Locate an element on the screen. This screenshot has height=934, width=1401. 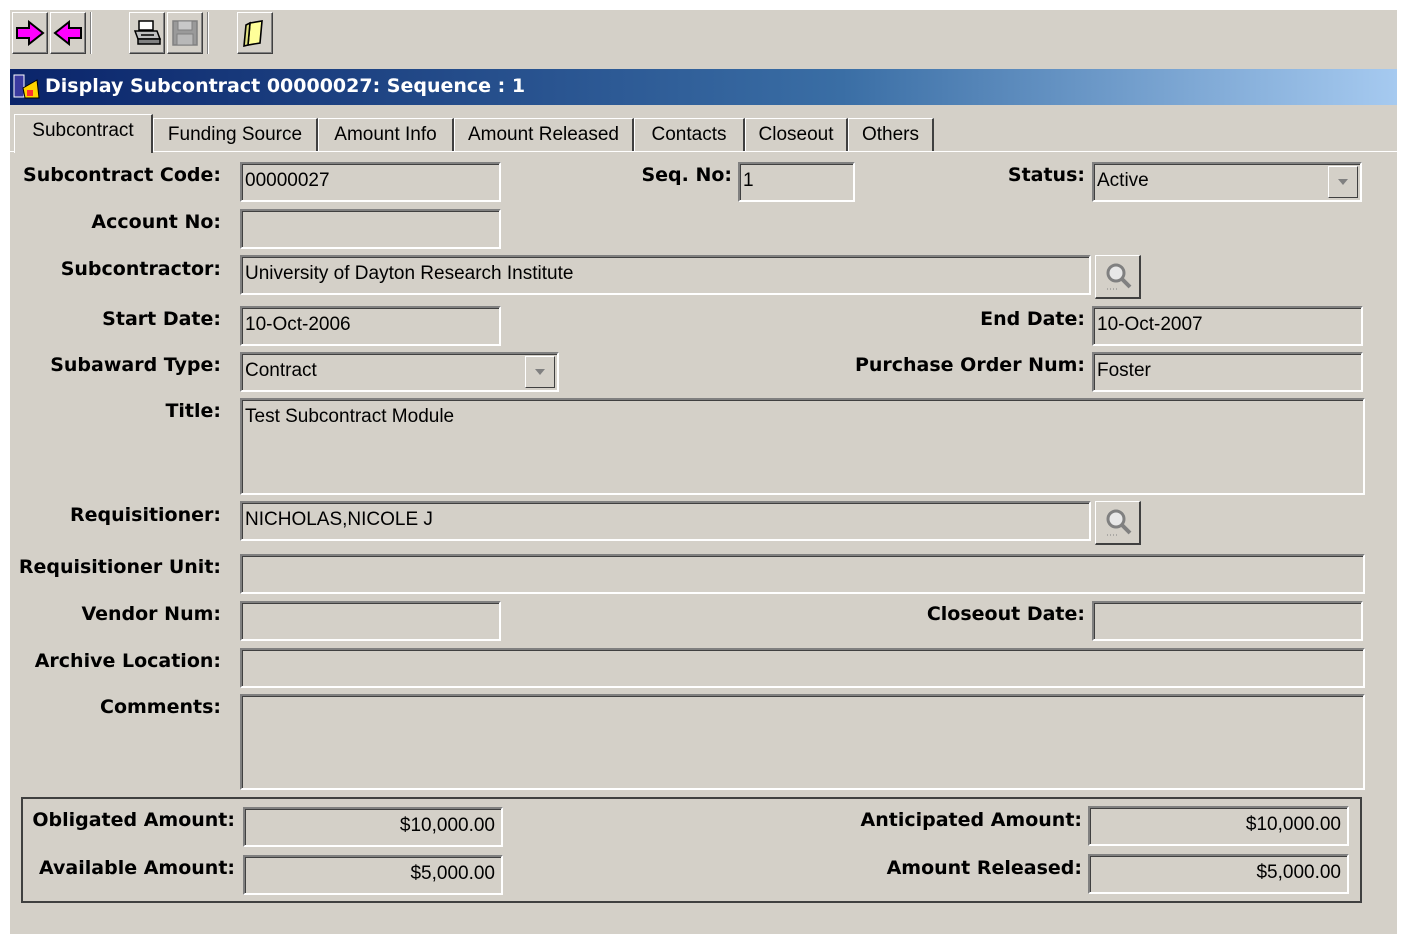
requisitioner-lookup-button is located at coordinates (1118, 523).